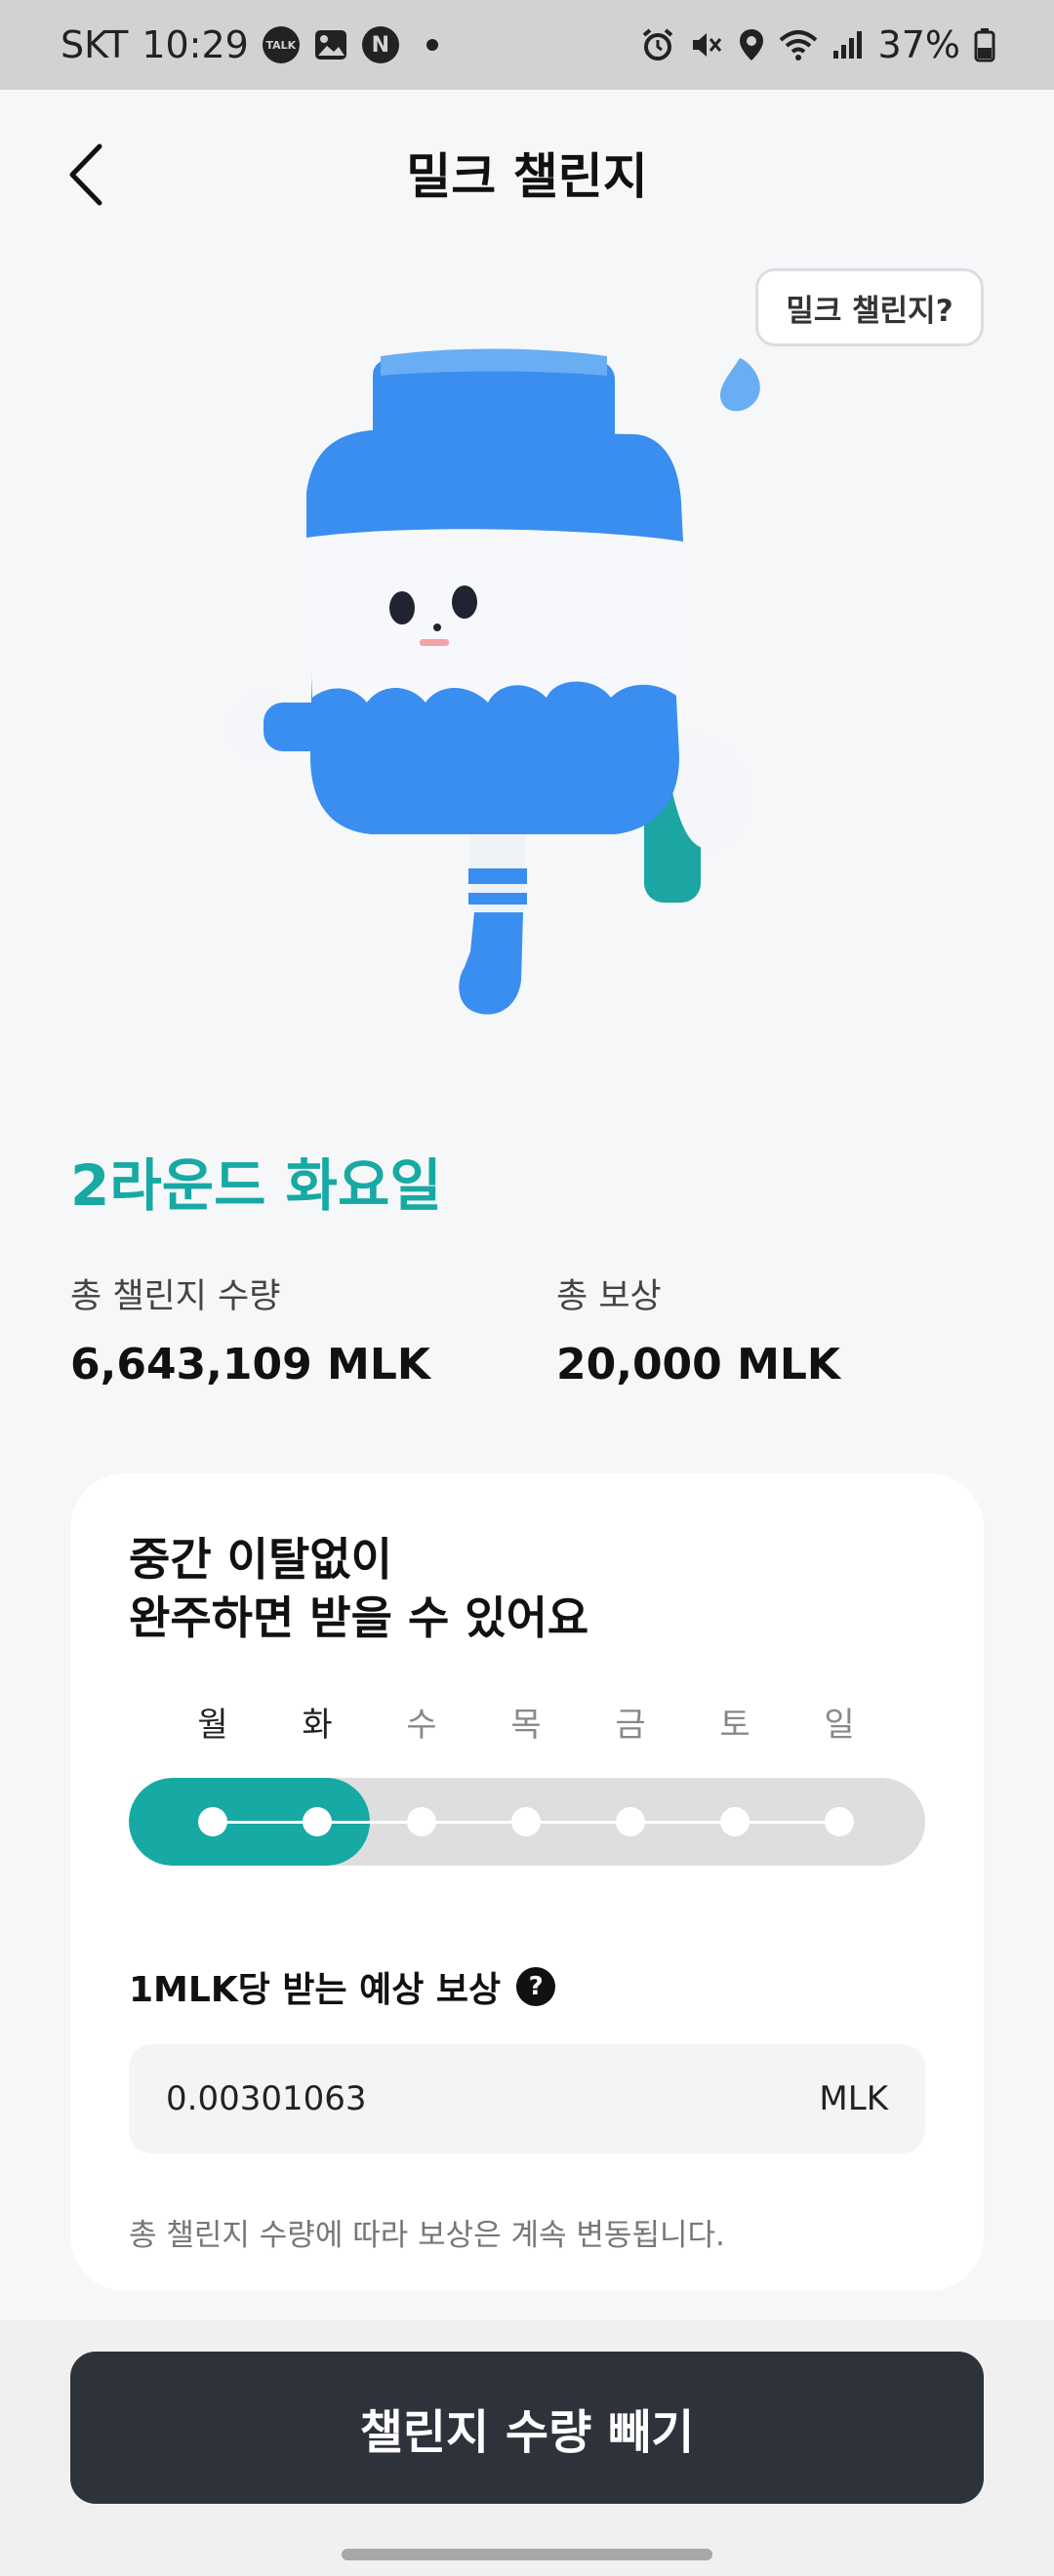 The height and width of the screenshot is (2576, 1054). Describe the element at coordinates (984, 44) in the screenshot. I see `battery-icon` at that location.